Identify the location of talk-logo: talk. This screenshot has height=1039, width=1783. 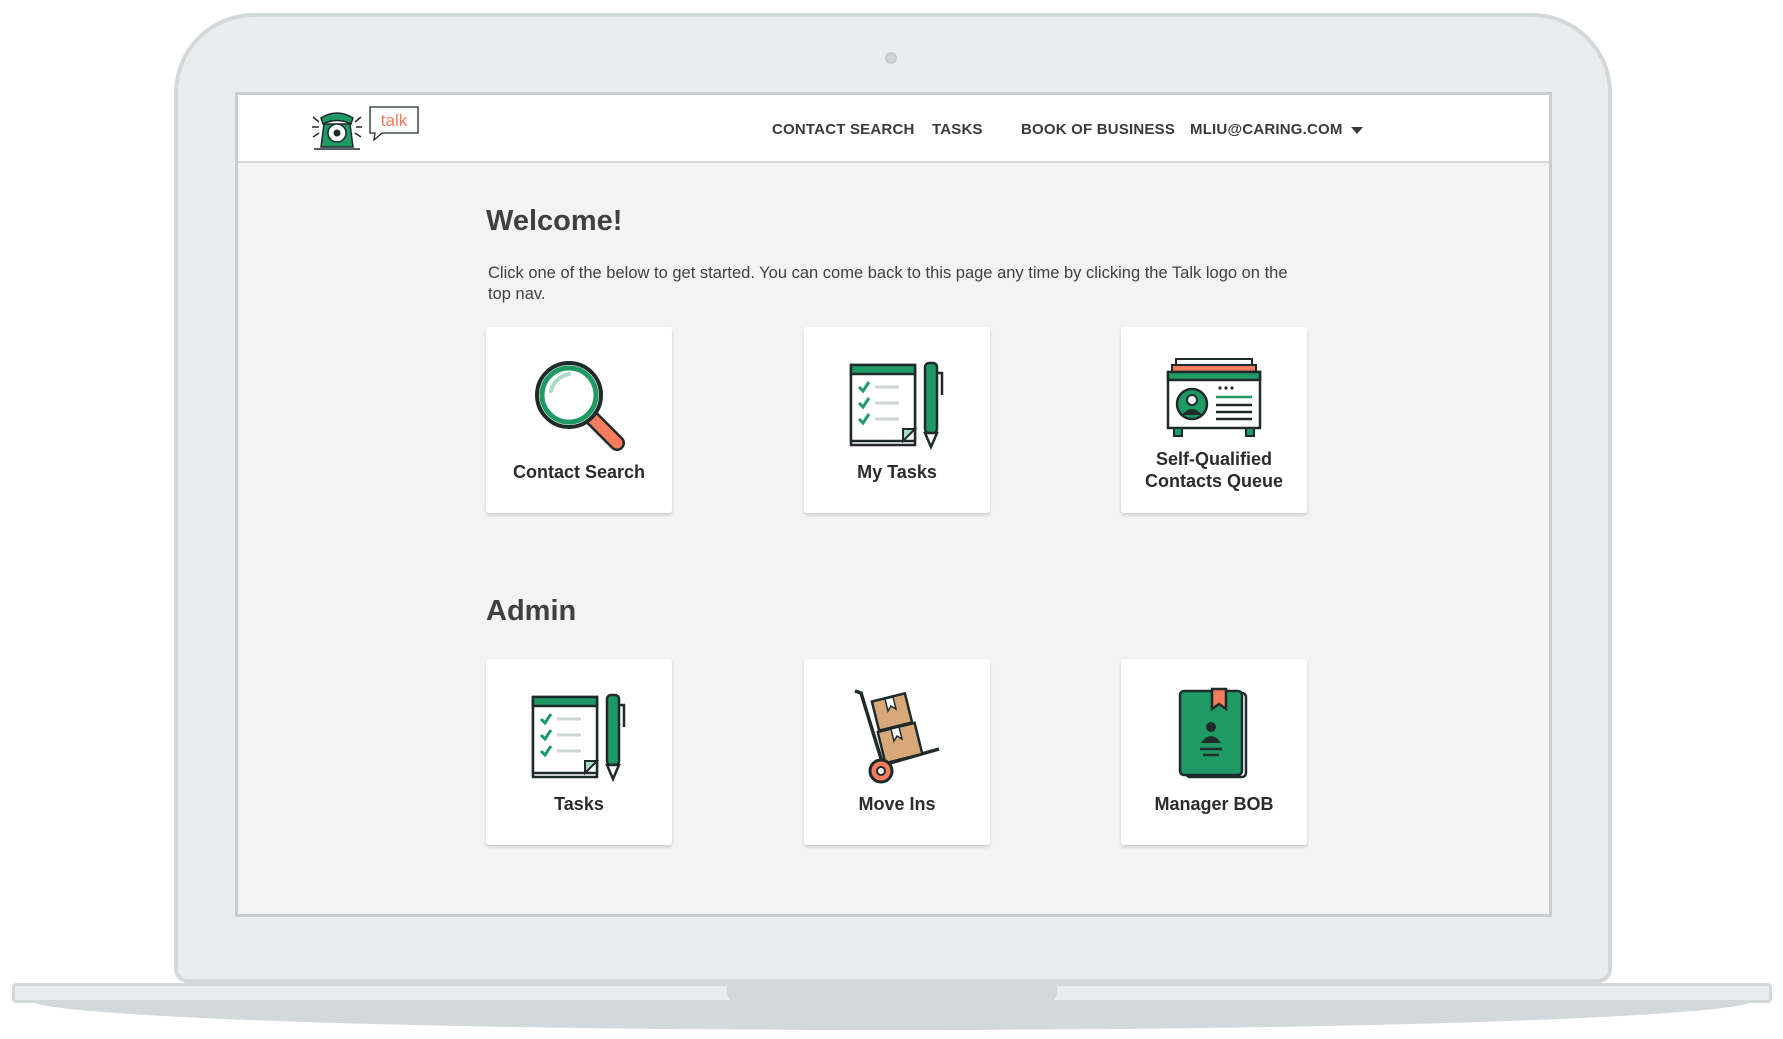
(366, 130).